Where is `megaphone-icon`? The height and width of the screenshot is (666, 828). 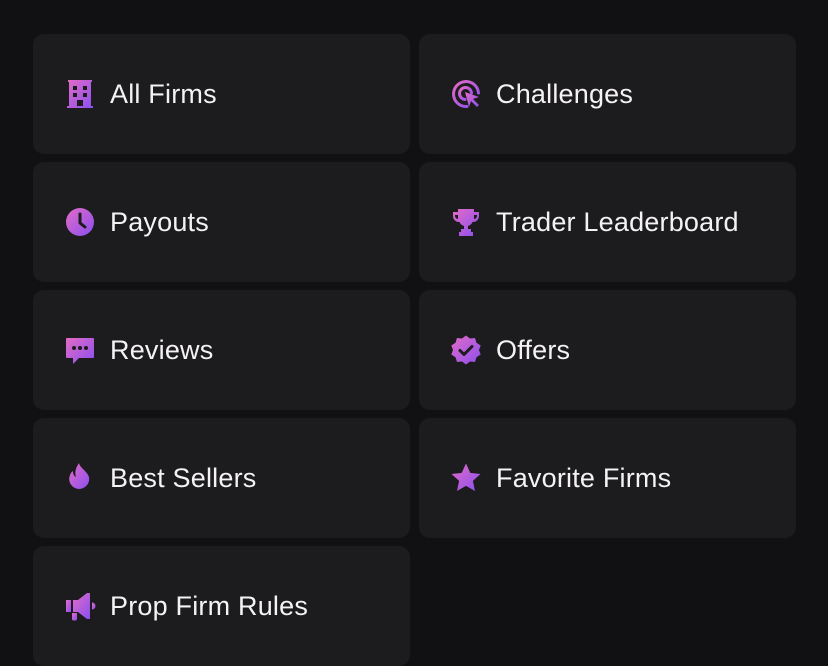
megaphone-icon is located at coordinates (80, 606).